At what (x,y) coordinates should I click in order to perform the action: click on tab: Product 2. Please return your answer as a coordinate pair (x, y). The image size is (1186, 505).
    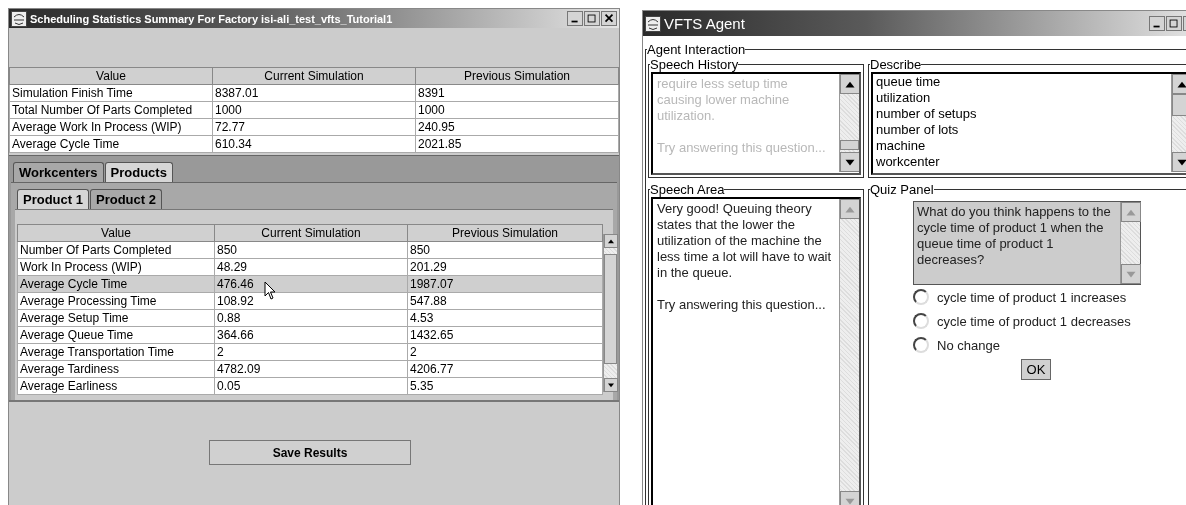
    Looking at the image, I should click on (125, 199).